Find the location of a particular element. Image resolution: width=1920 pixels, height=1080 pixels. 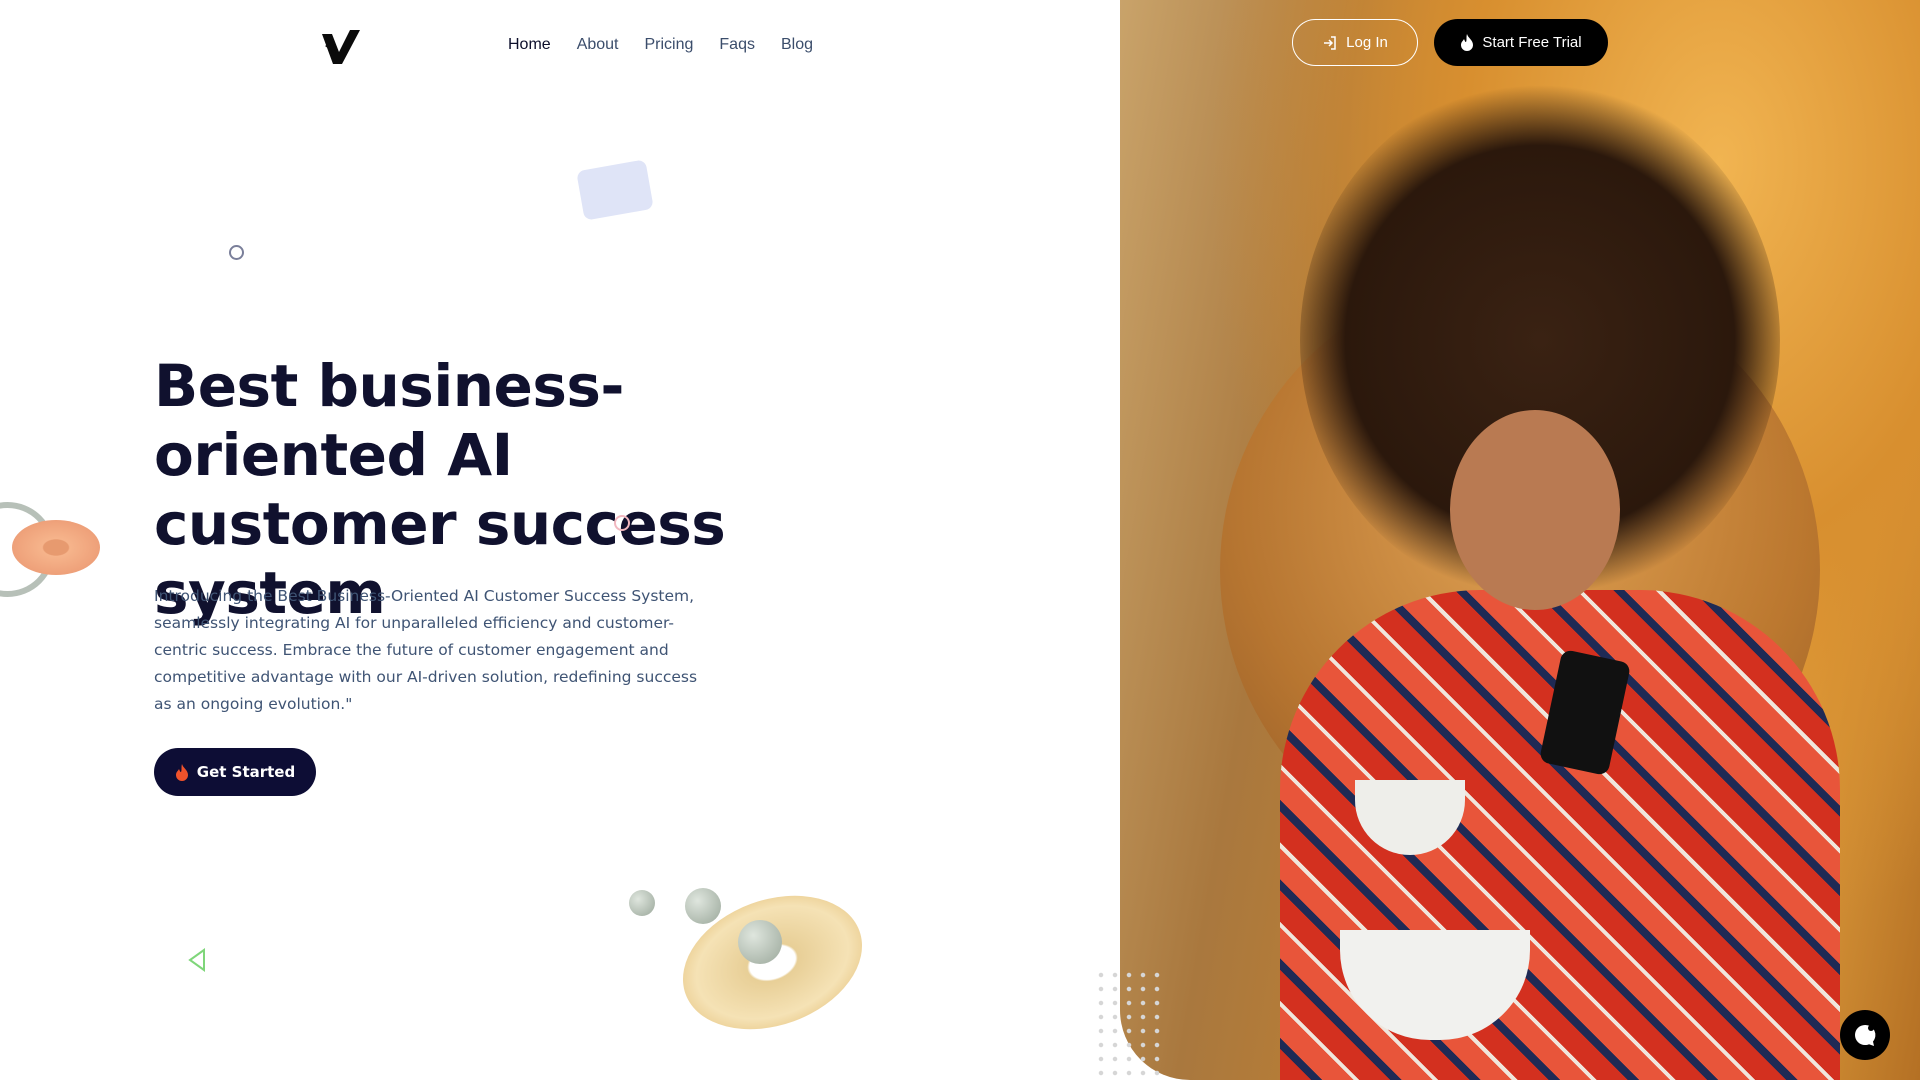

get-started-button: Get Started is located at coordinates (235, 772).